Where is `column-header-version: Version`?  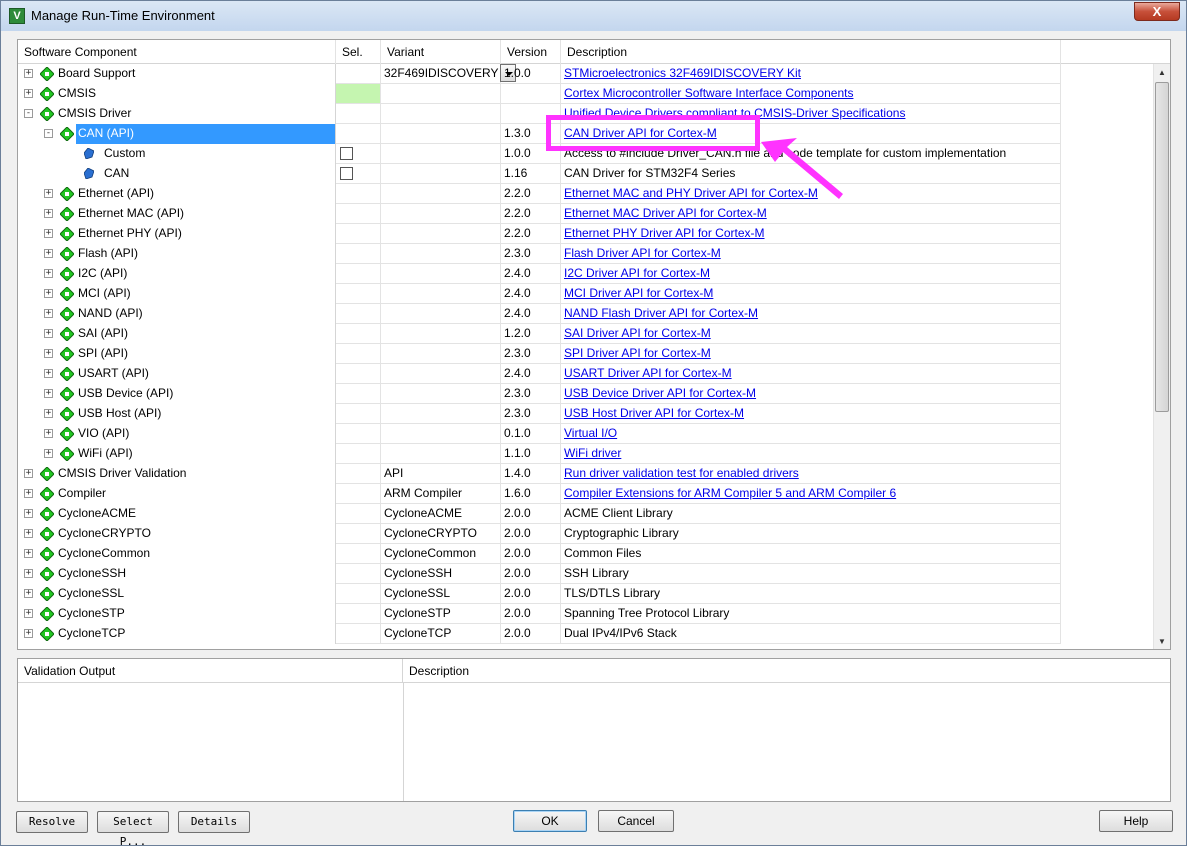
column-header-version: Version is located at coordinates (531, 52).